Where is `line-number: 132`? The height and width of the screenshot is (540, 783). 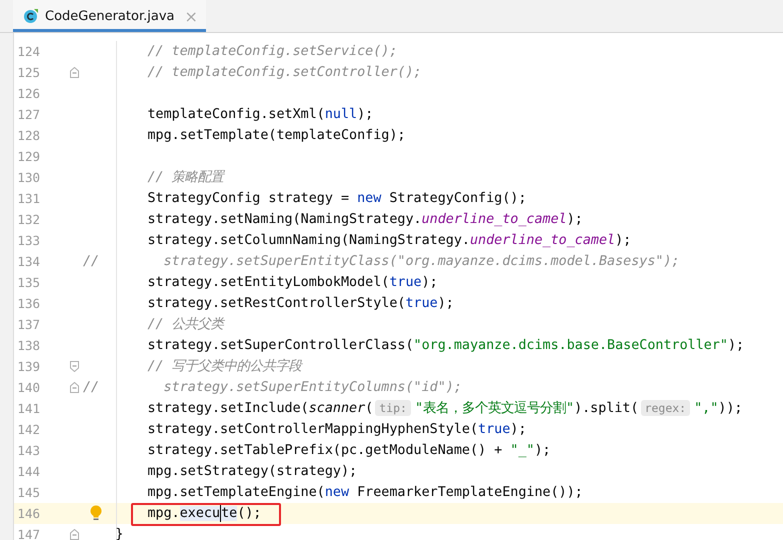
line-number: 132 is located at coordinates (28, 219).